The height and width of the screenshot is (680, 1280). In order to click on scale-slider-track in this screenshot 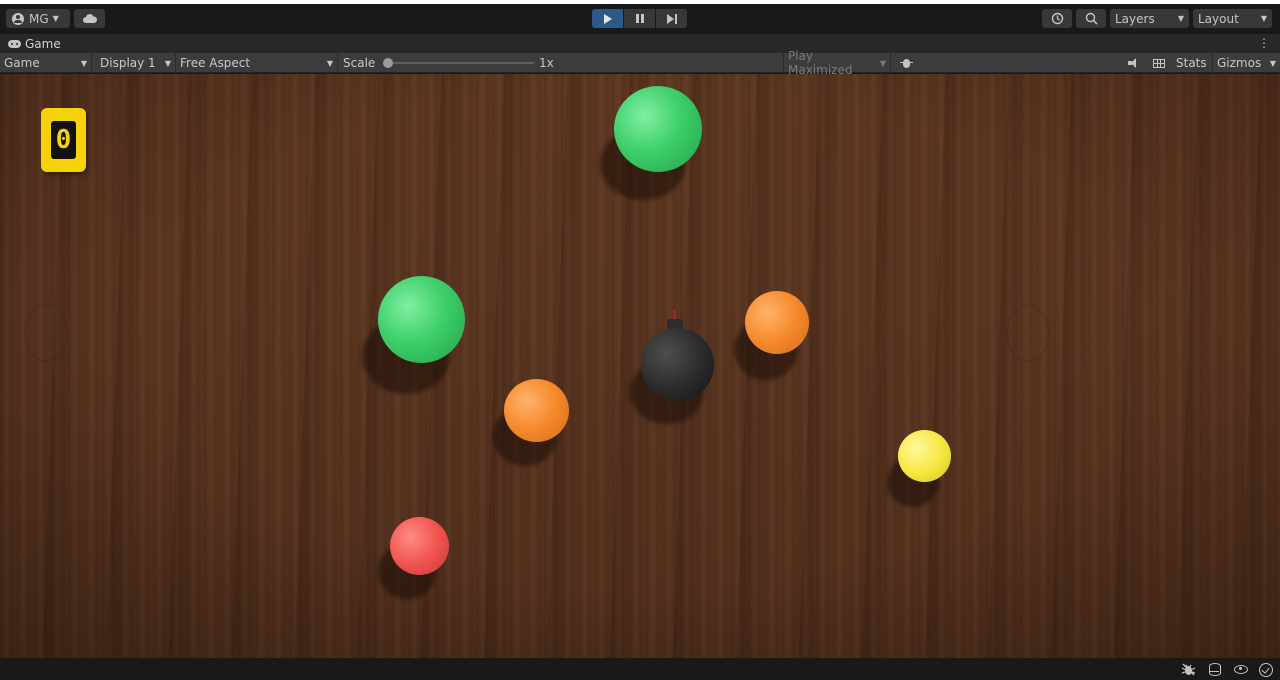, I will do `click(461, 63)`.